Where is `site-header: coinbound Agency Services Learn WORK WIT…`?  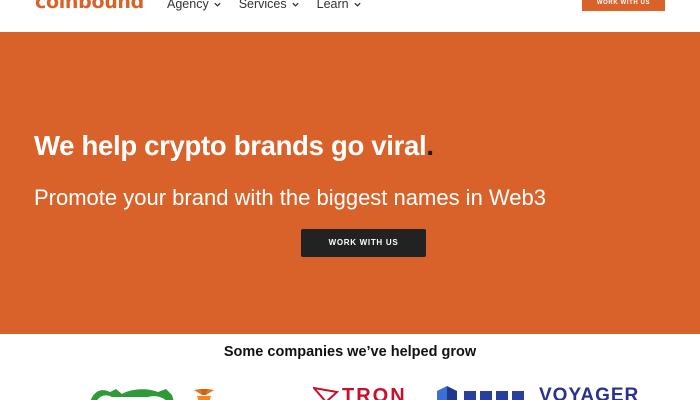
site-header: coinbound Agency Services Learn WORK WIT… is located at coordinates (350, 16).